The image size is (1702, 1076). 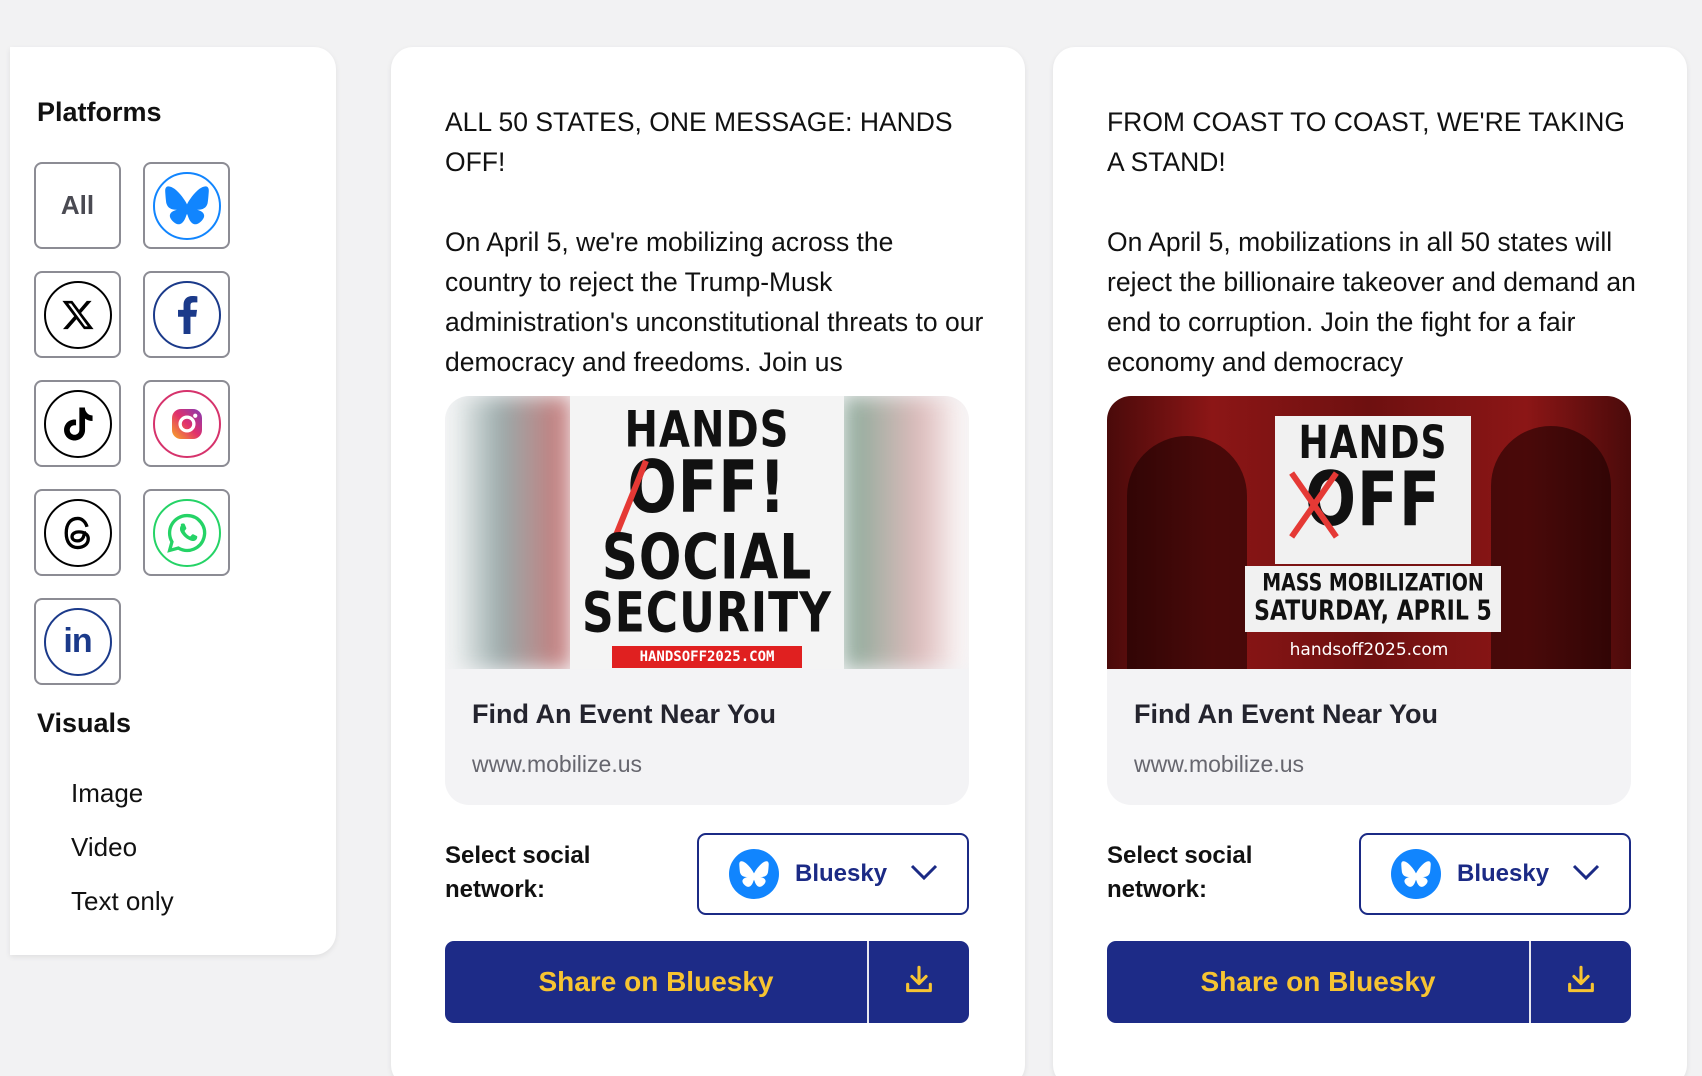 I want to click on whatsapp-icon, so click(x=186, y=532).